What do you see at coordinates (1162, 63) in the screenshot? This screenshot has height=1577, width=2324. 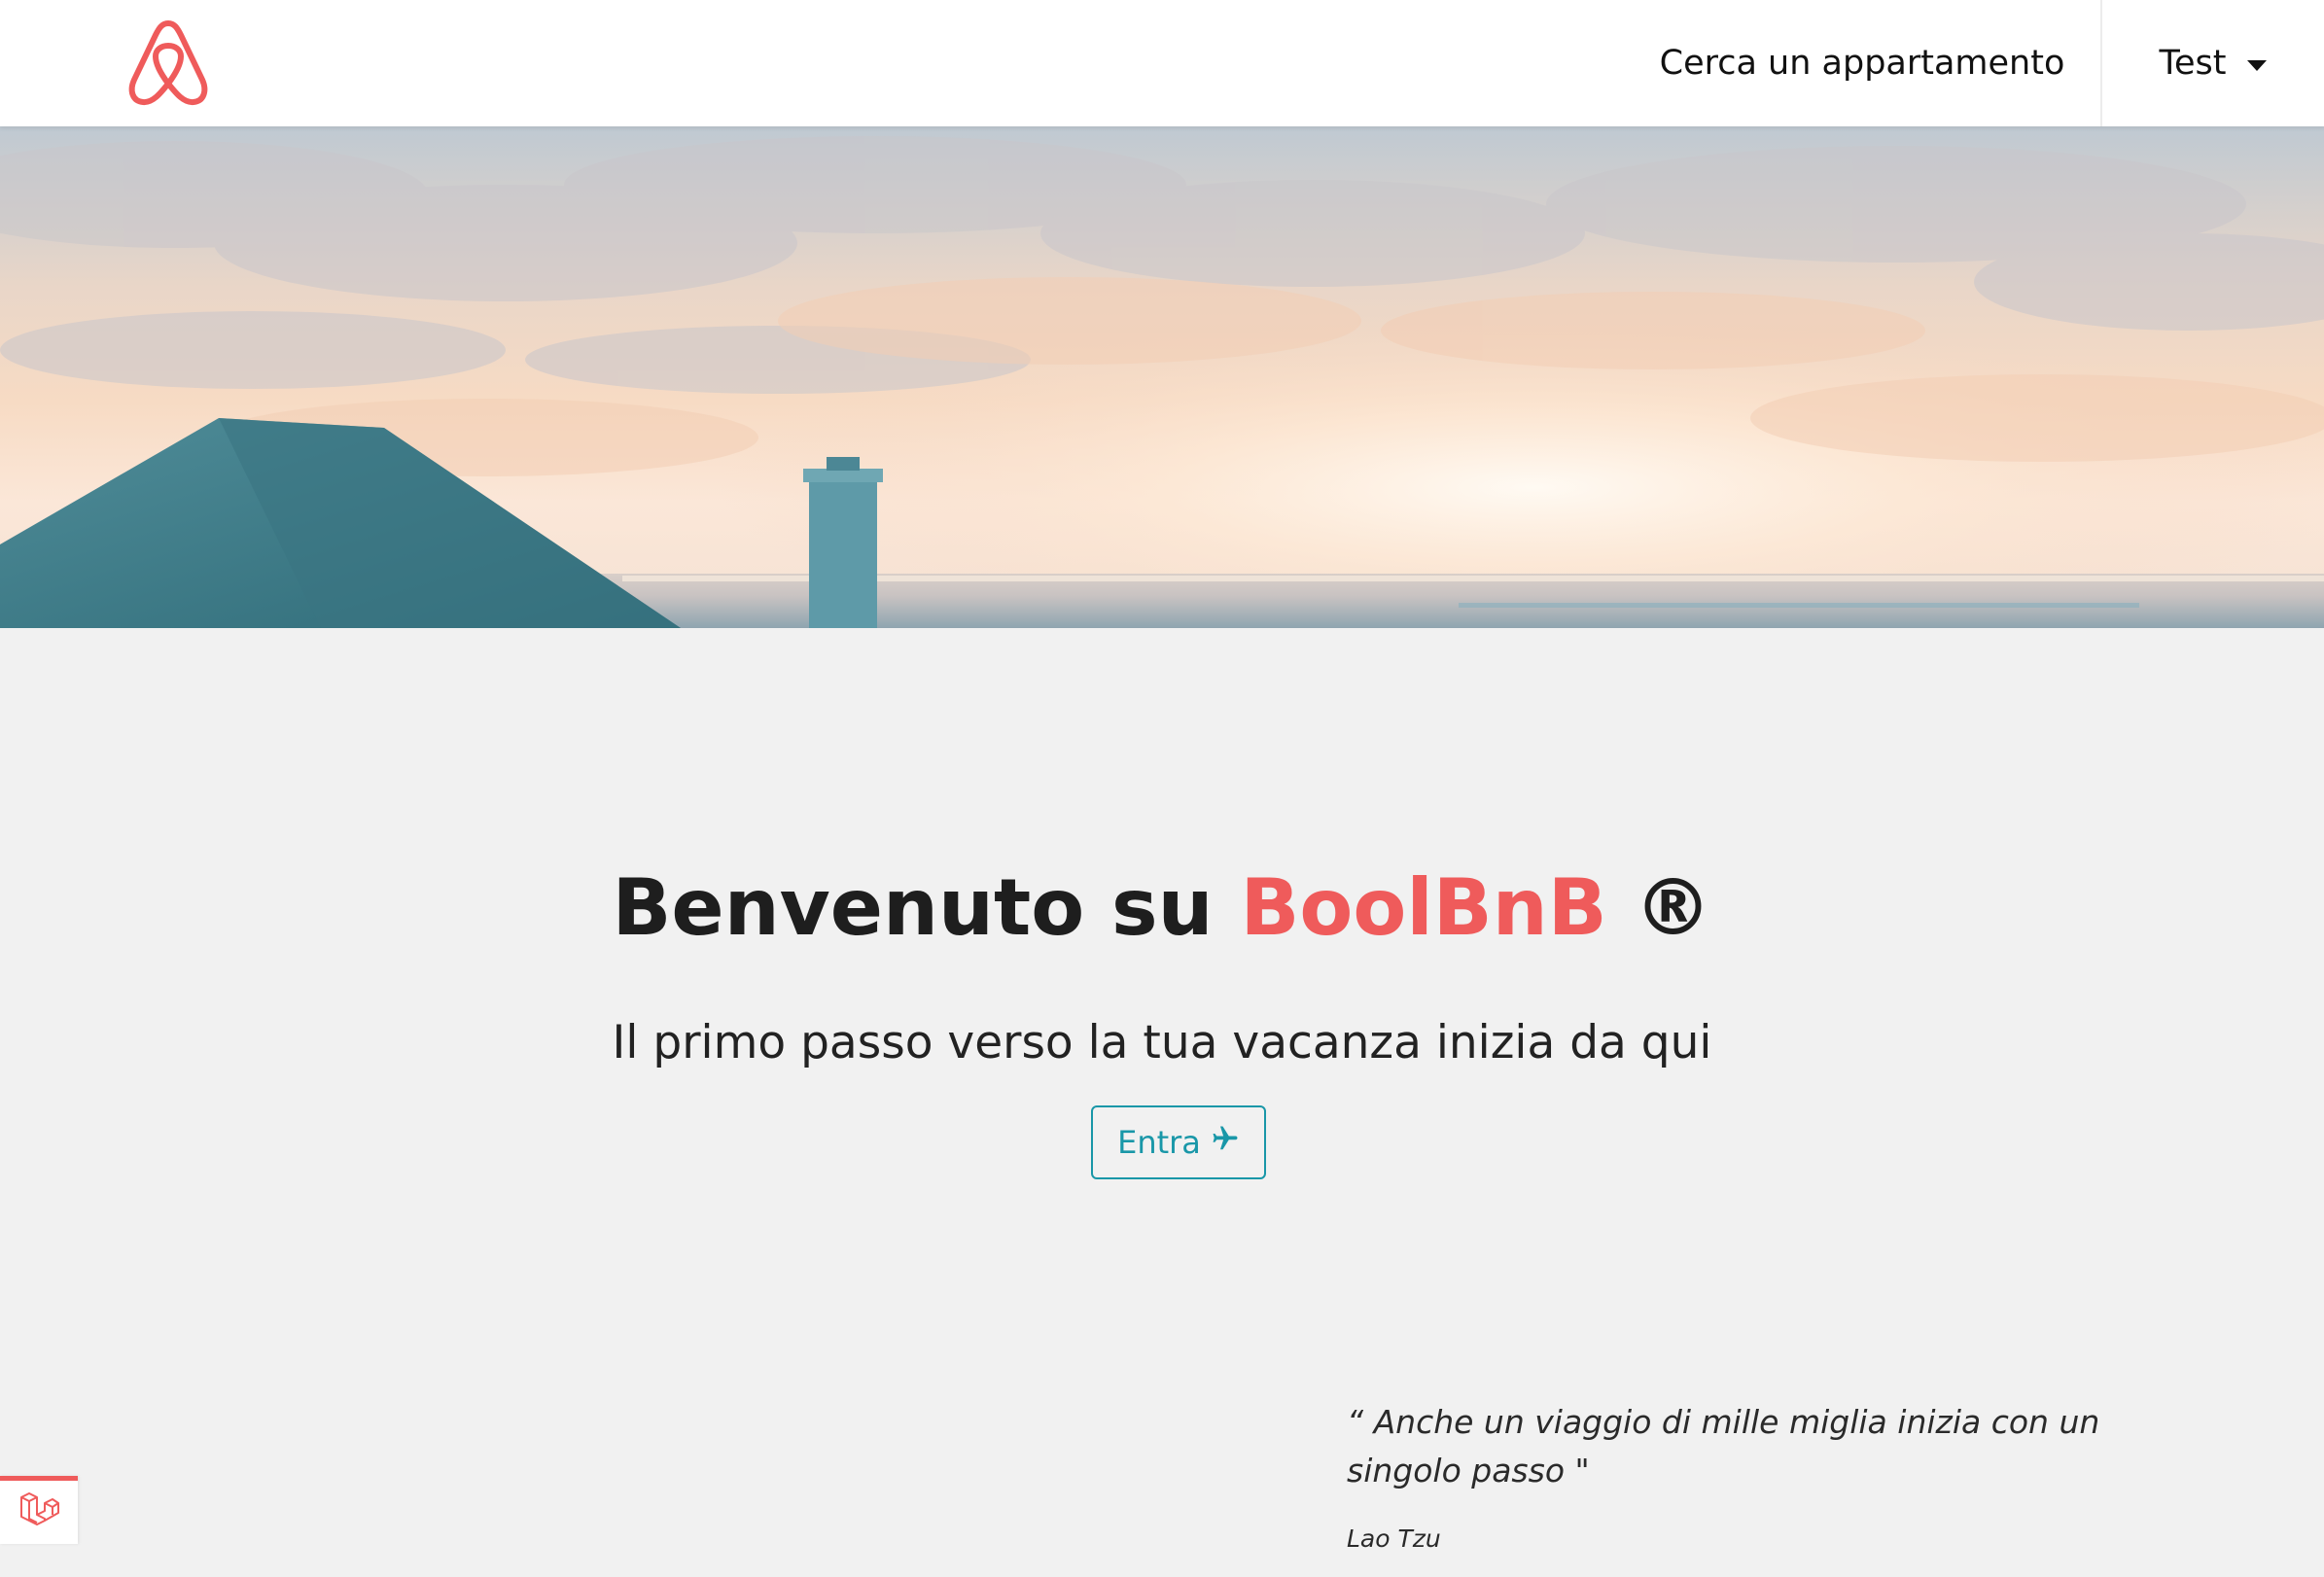 I see `navbar: Cerca un appartamento Test` at bounding box center [1162, 63].